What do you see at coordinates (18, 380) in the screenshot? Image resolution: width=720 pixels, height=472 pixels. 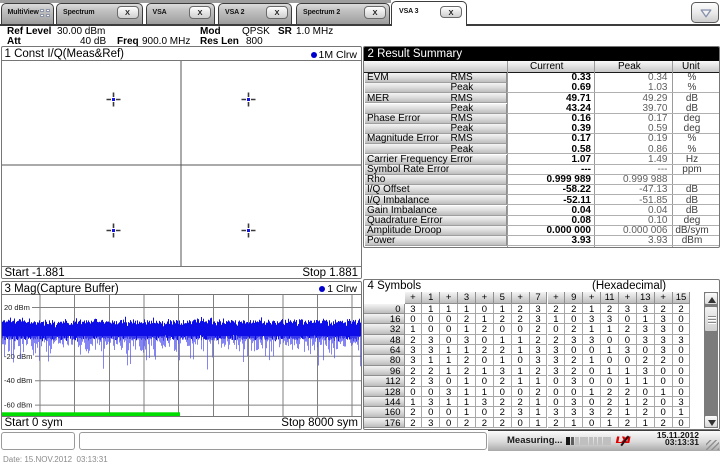 I see `svg-text: -40 dBm` at bounding box center [18, 380].